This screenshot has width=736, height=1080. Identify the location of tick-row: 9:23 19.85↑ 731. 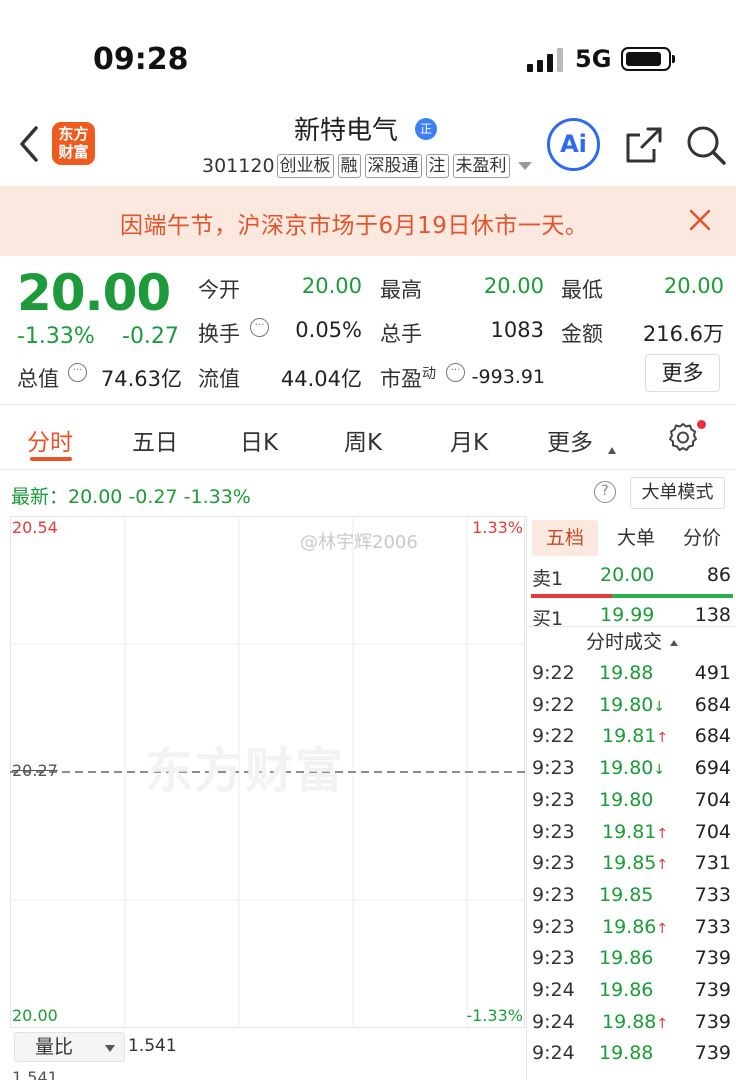
(631, 864).